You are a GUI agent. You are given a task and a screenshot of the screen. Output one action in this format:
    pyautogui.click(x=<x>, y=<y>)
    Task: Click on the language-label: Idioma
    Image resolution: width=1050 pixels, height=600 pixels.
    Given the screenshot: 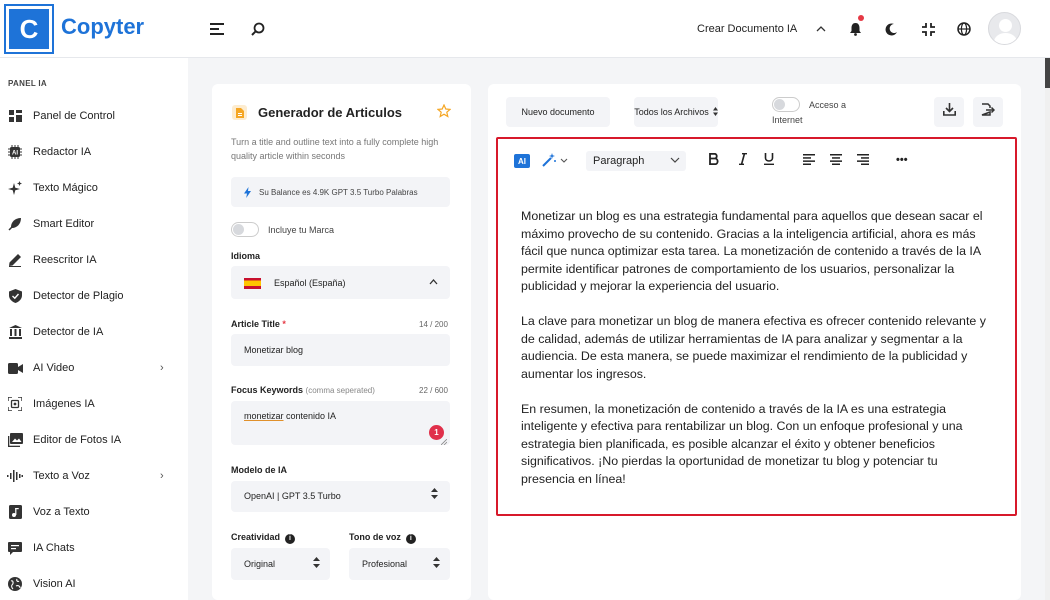 What is the action you would take?
    pyautogui.click(x=246, y=256)
    